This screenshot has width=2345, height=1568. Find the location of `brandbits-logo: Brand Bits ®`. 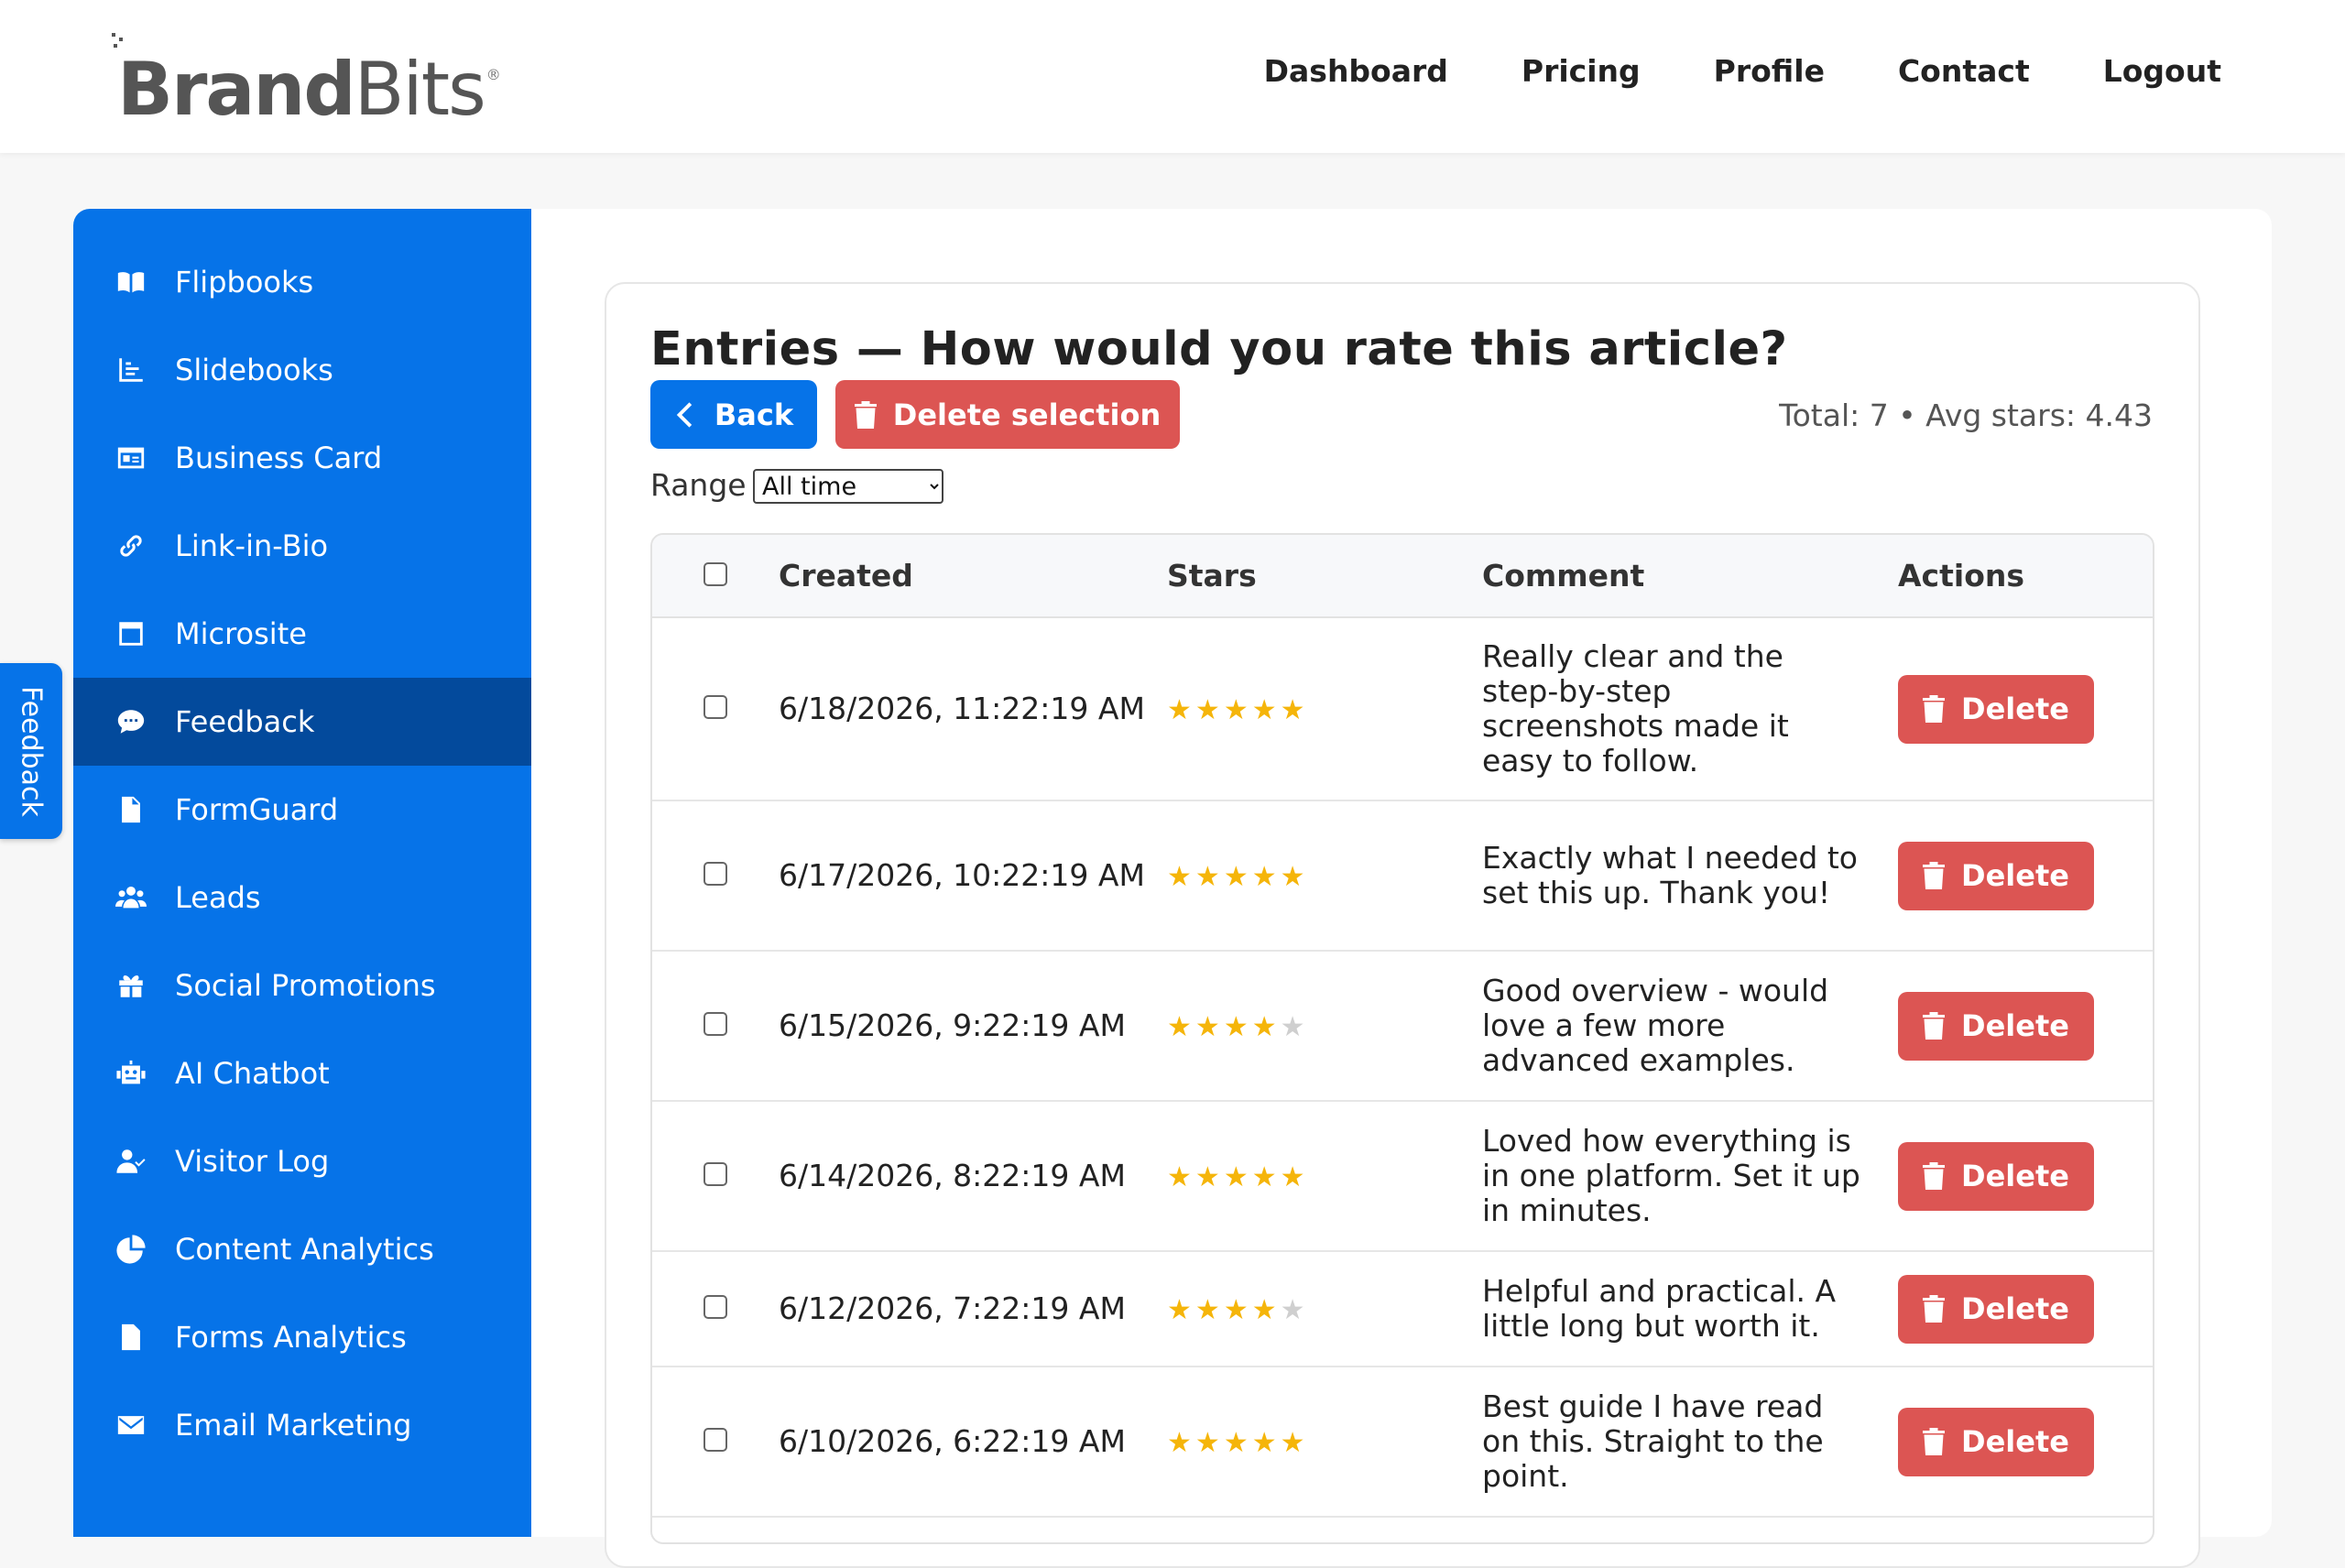

brandbits-logo: Brand Bits ® is located at coordinates (306, 82).